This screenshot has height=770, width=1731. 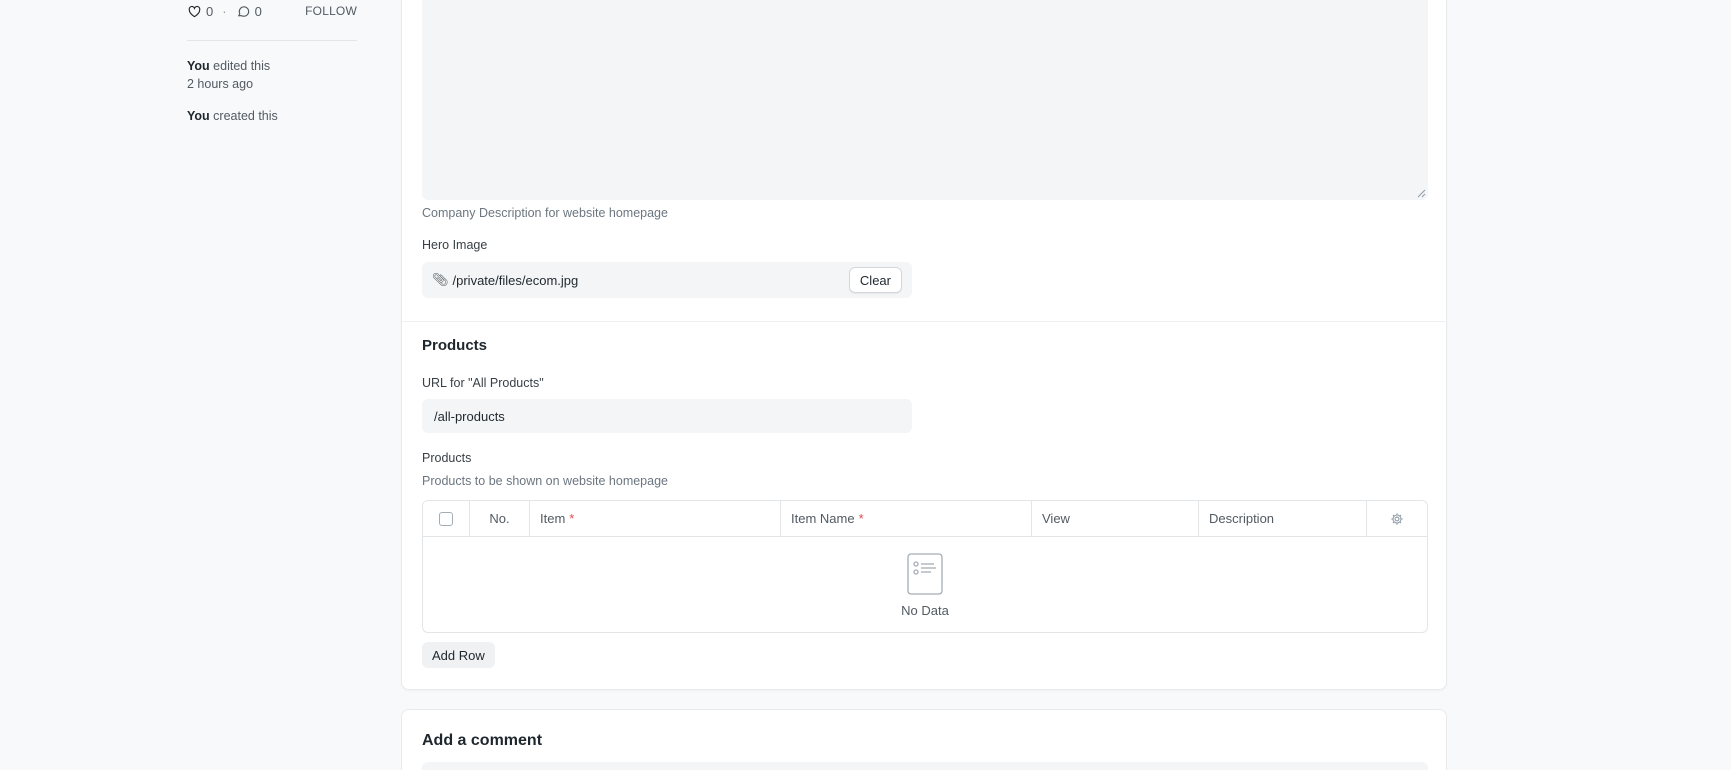 What do you see at coordinates (242, 66) in the screenshot?
I see `activity-action: edited this` at bounding box center [242, 66].